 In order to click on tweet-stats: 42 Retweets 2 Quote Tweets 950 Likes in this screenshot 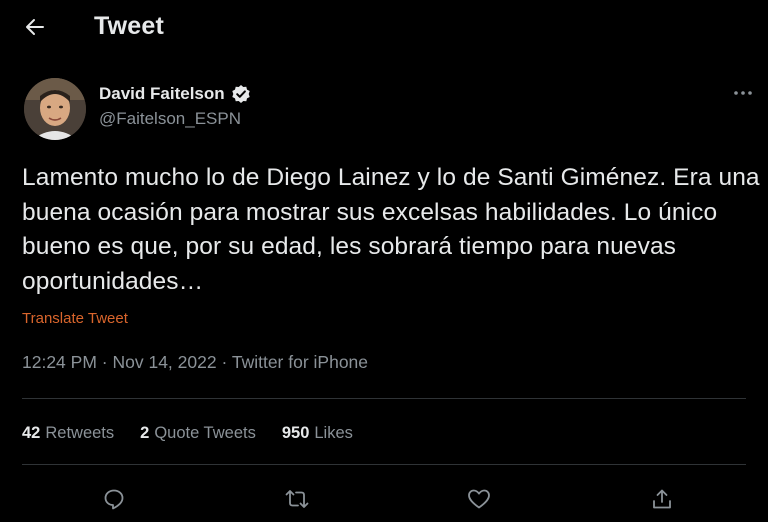, I will do `click(200, 433)`.